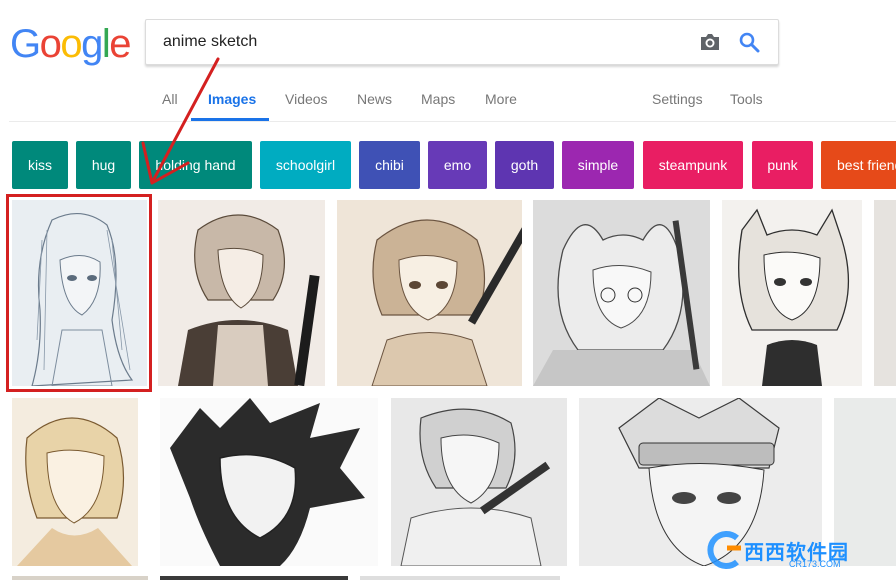 This screenshot has width=896, height=580. What do you see at coordinates (858, 165) in the screenshot?
I see `chip-best-friends: best friends` at bounding box center [858, 165].